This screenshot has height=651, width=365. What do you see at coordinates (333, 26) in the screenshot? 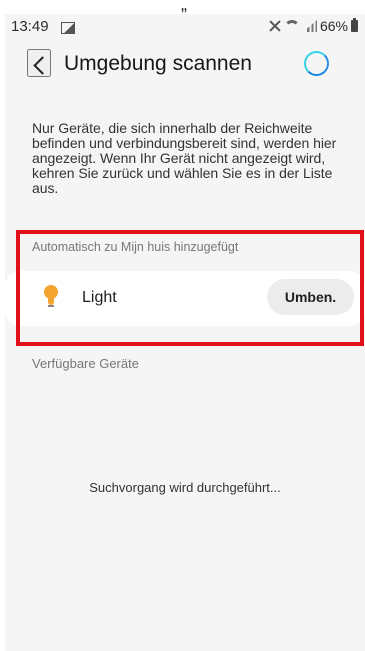
I see `battery-percentage: 66%` at bounding box center [333, 26].